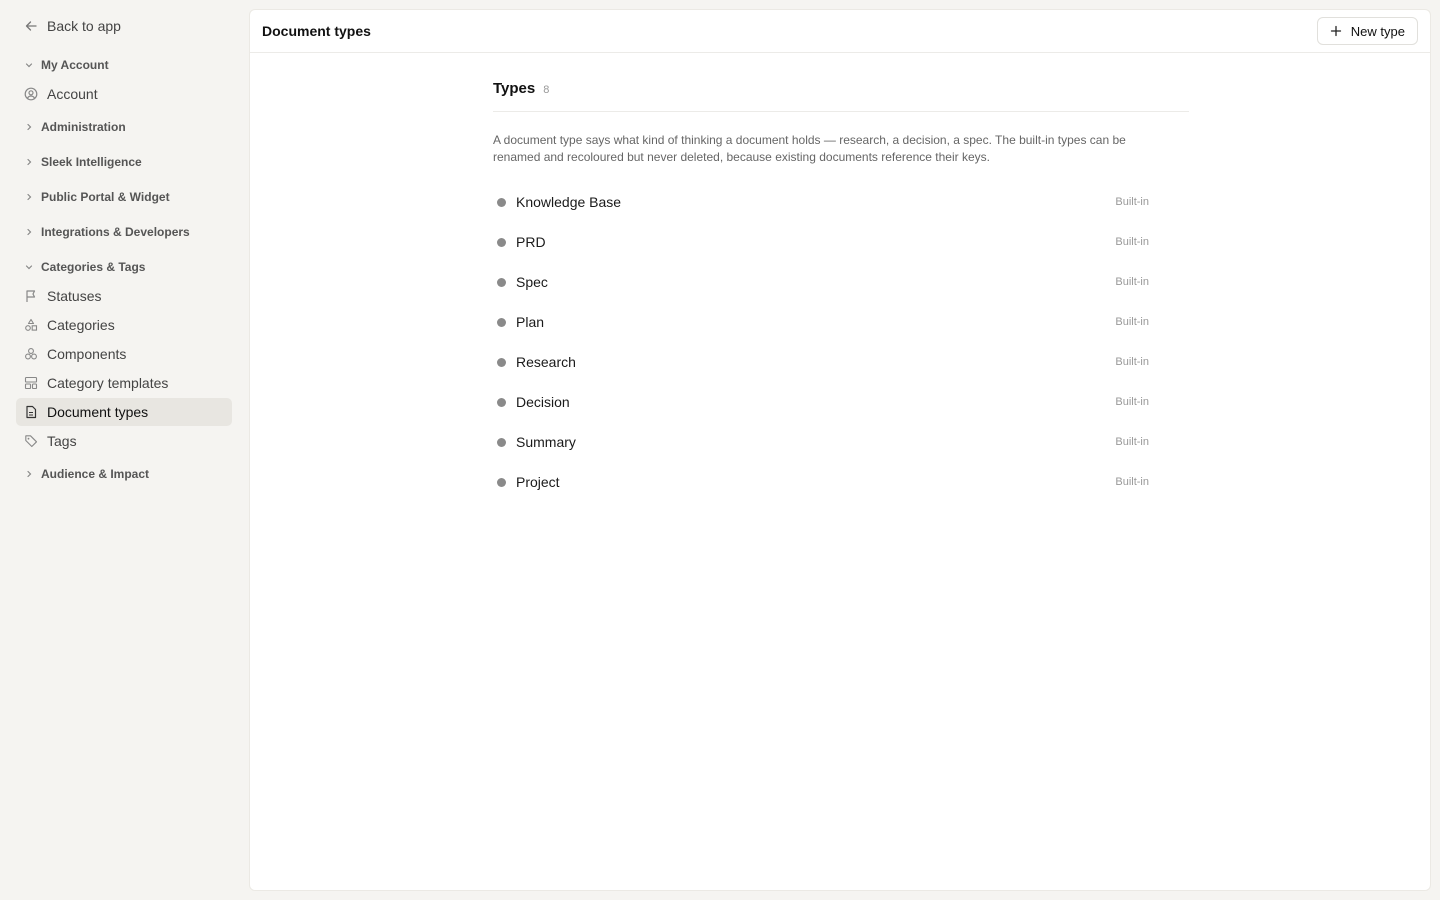 Image resolution: width=1440 pixels, height=900 pixels. What do you see at coordinates (1377, 31) in the screenshot?
I see `new-type-label: New type` at bounding box center [1377, 31].